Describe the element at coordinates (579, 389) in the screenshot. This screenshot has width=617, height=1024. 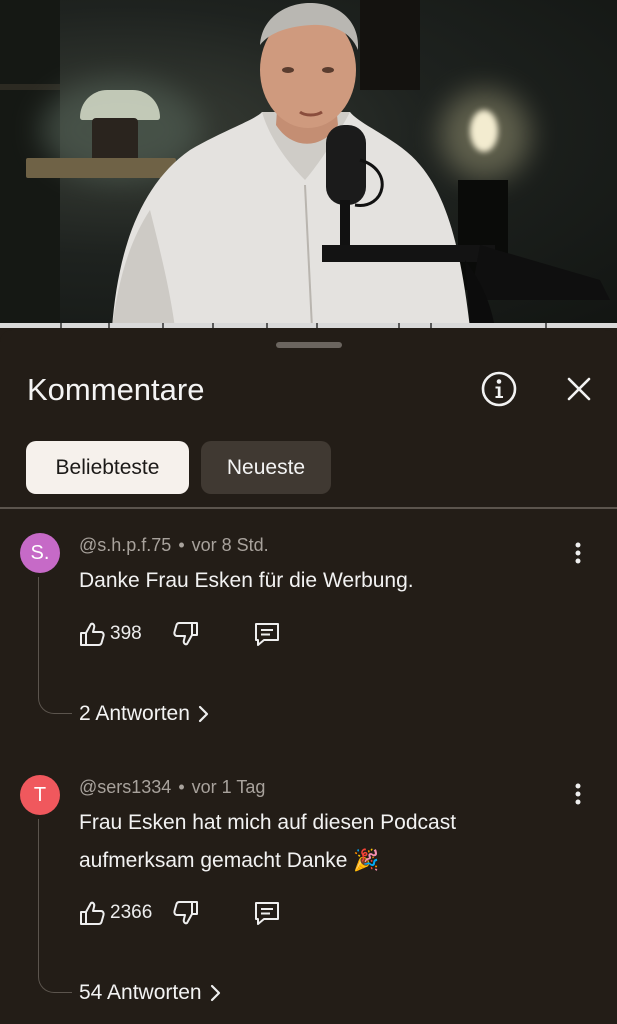
I see `close-icon` at that location.